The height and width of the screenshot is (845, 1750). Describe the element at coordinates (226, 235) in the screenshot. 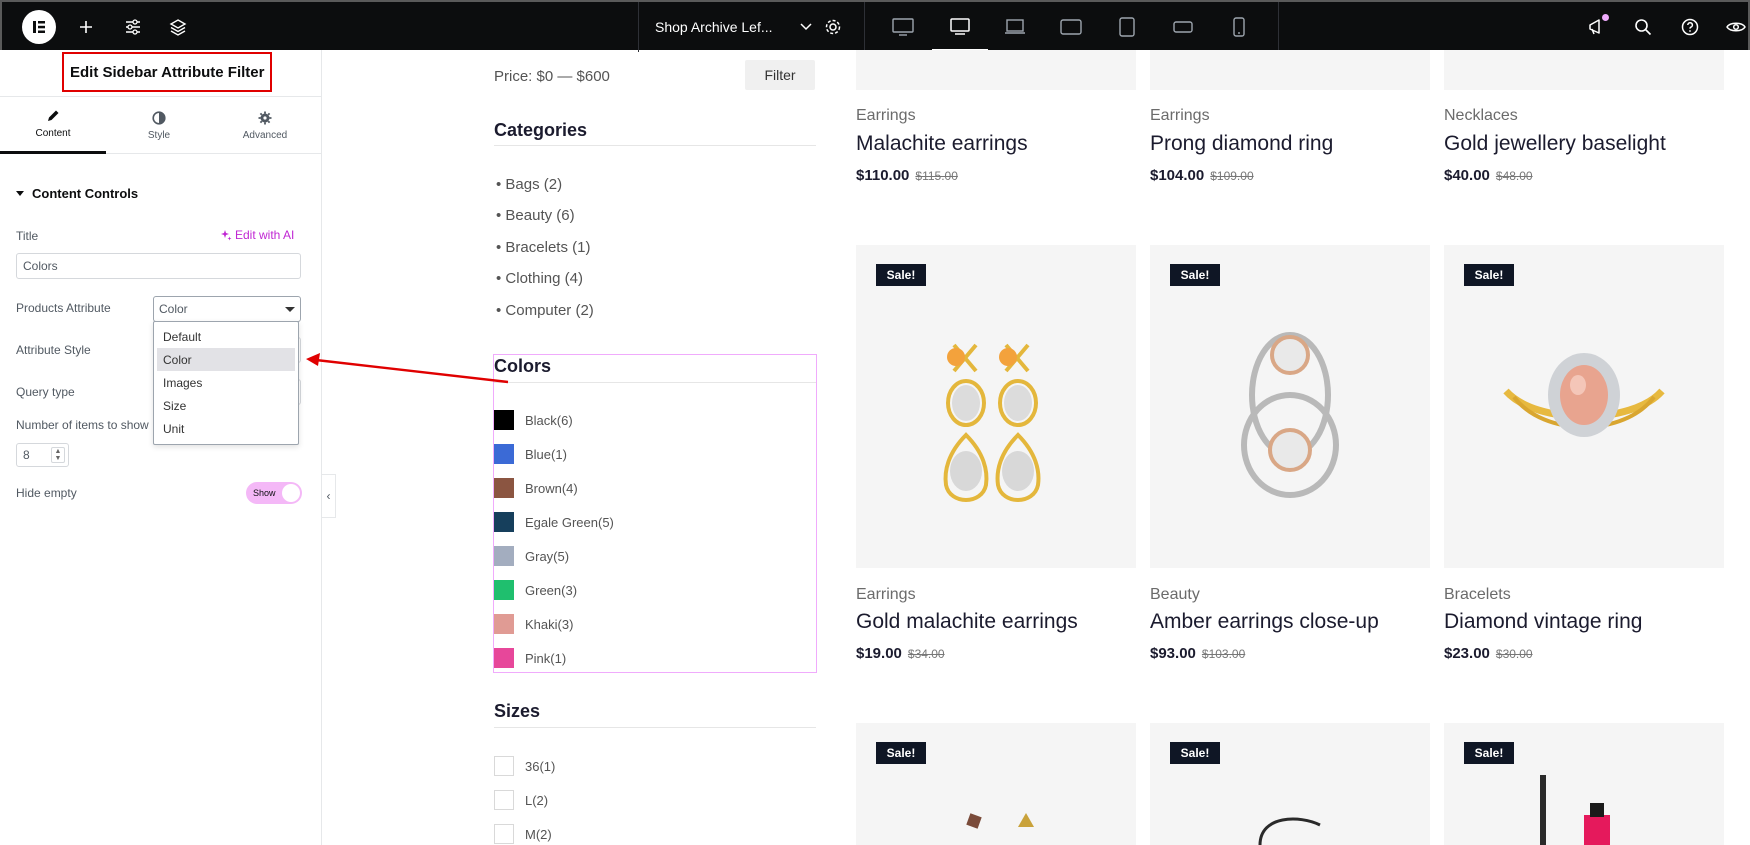

I see `sparkle-icon` at that location.